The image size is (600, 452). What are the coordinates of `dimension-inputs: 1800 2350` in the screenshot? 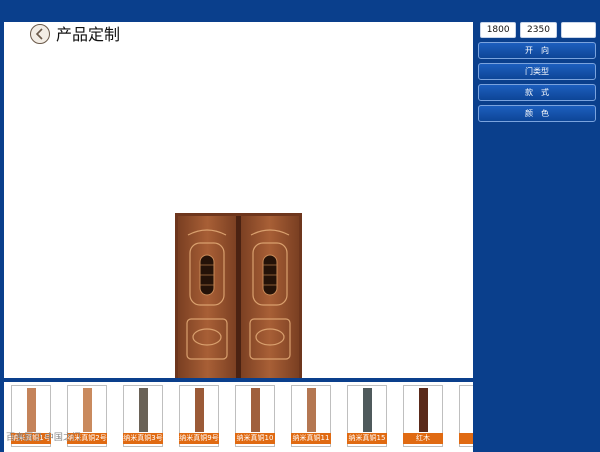 It's located at (538, 30).